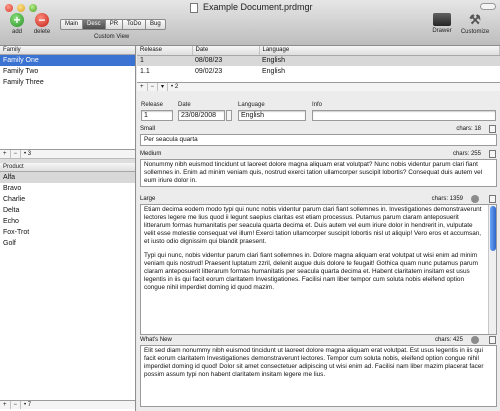 This screenshot has width=500, height=411. What do you see at coordinates (67, 221) in the screenshot?
I see `product-item-echo: Echo` at bounding box center [67, 221].